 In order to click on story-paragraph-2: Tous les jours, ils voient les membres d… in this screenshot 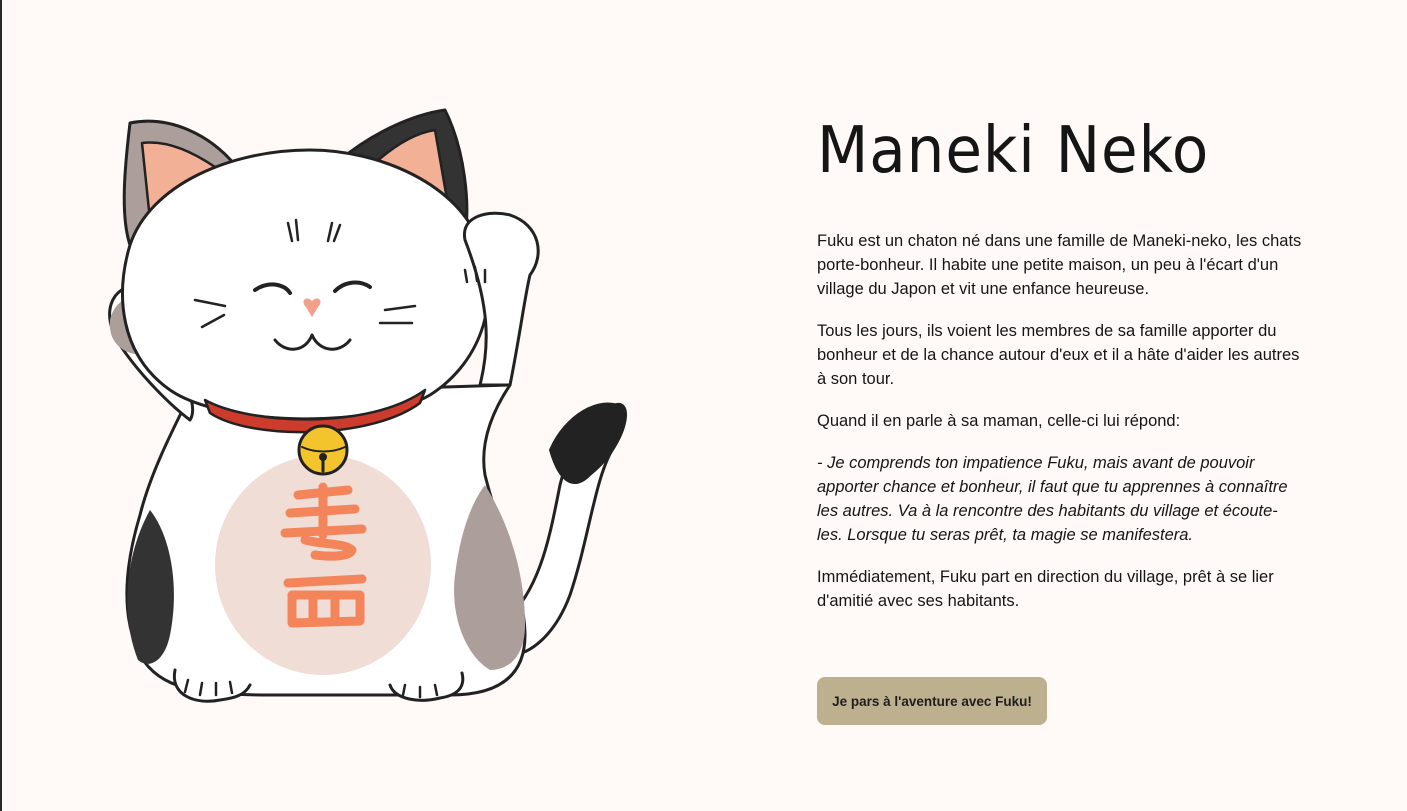, I will do `click(1058, 355)`.